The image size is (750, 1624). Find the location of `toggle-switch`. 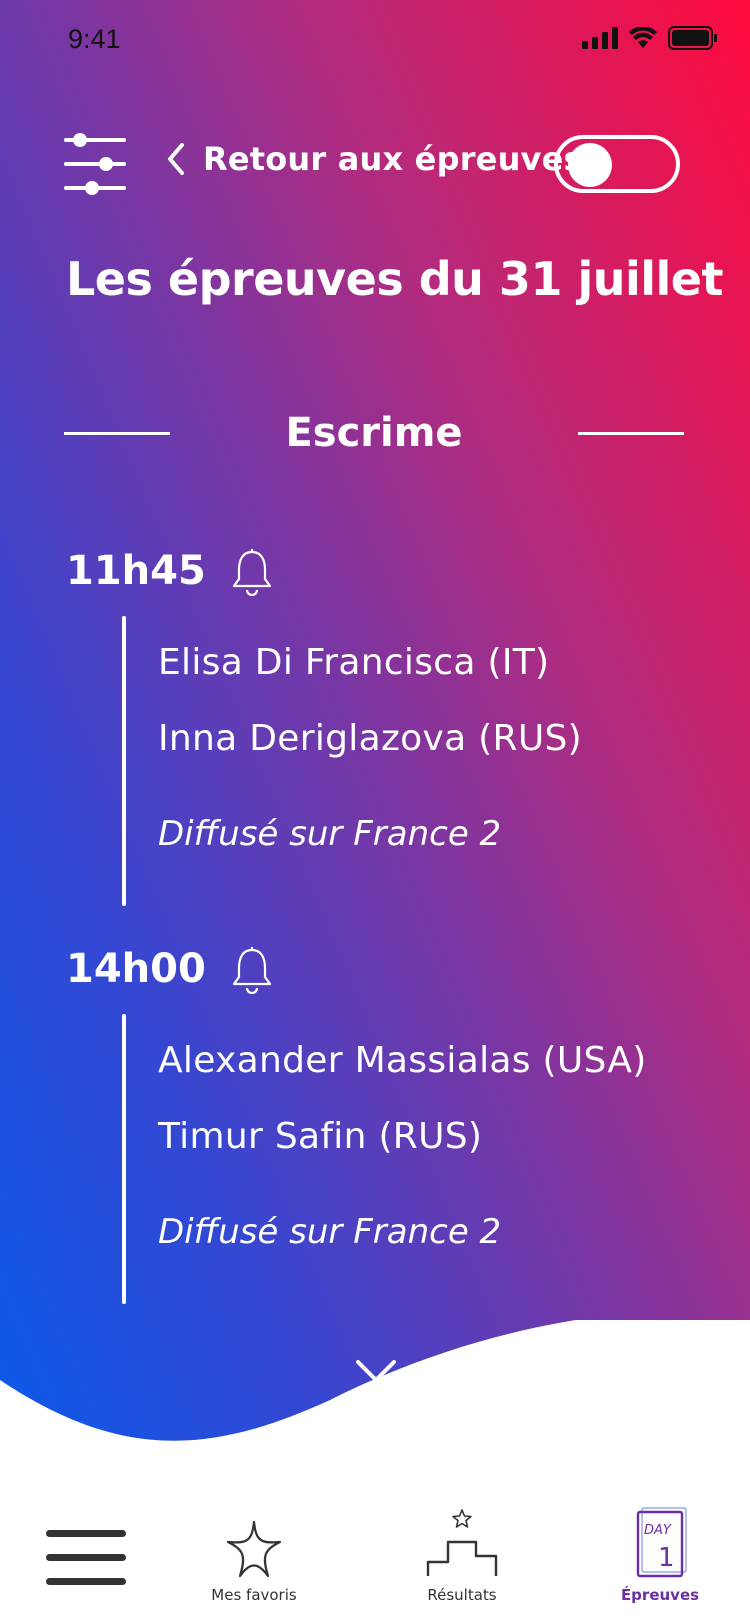

toggle-switch is located at coordinates (617, 164).